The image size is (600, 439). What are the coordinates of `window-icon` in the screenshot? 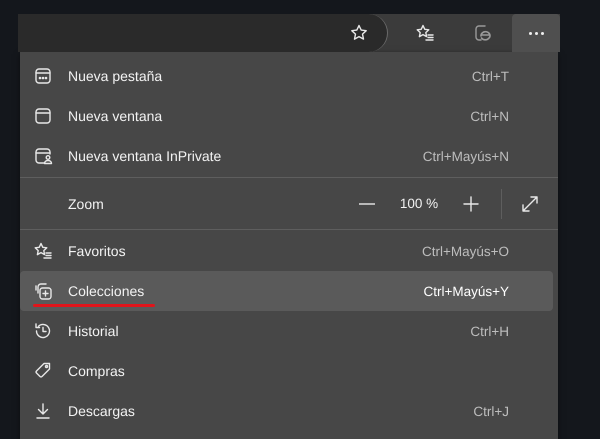 It's located at (43, 116).